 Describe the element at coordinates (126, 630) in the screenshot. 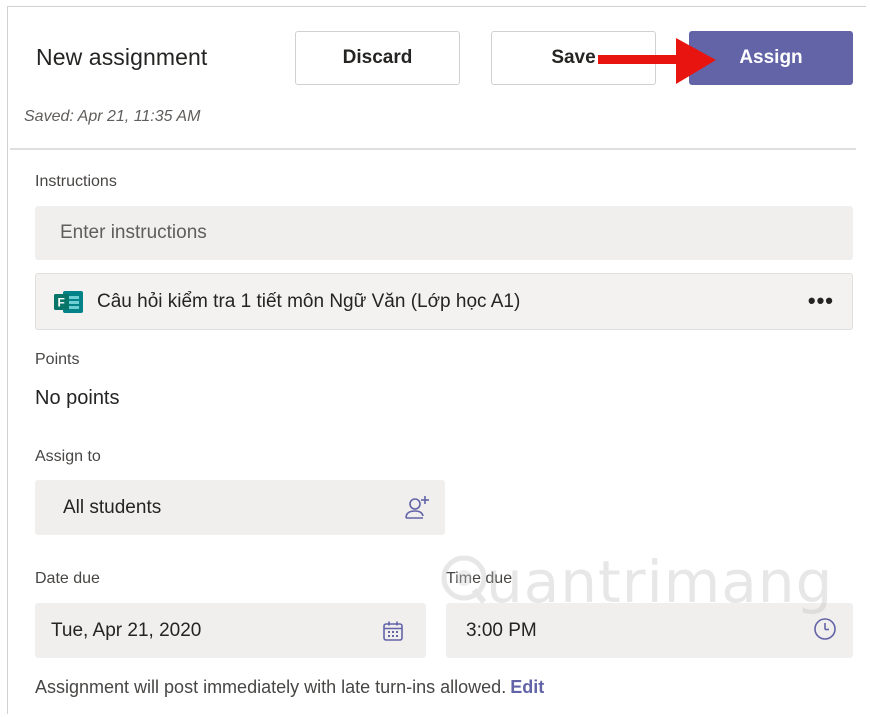

I see `date-due-value: Tue, Apr 21, 2020` at that location.